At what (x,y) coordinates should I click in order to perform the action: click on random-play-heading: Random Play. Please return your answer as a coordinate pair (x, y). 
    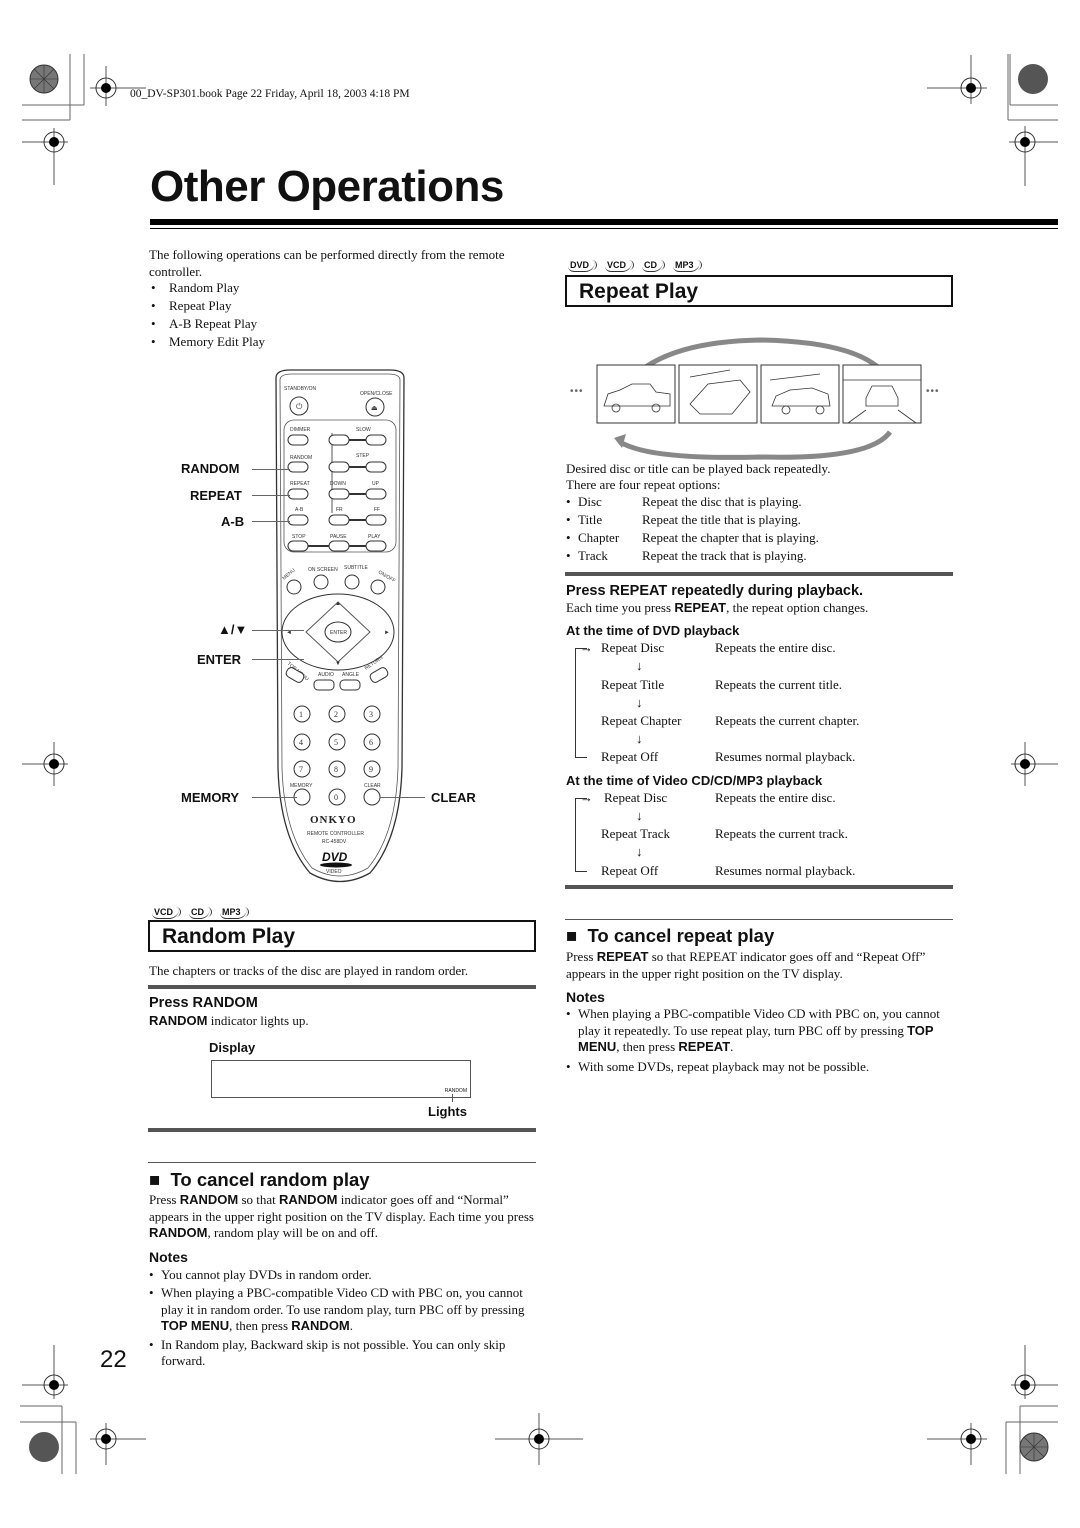
    Looking at the image, I should click on (229, 936).